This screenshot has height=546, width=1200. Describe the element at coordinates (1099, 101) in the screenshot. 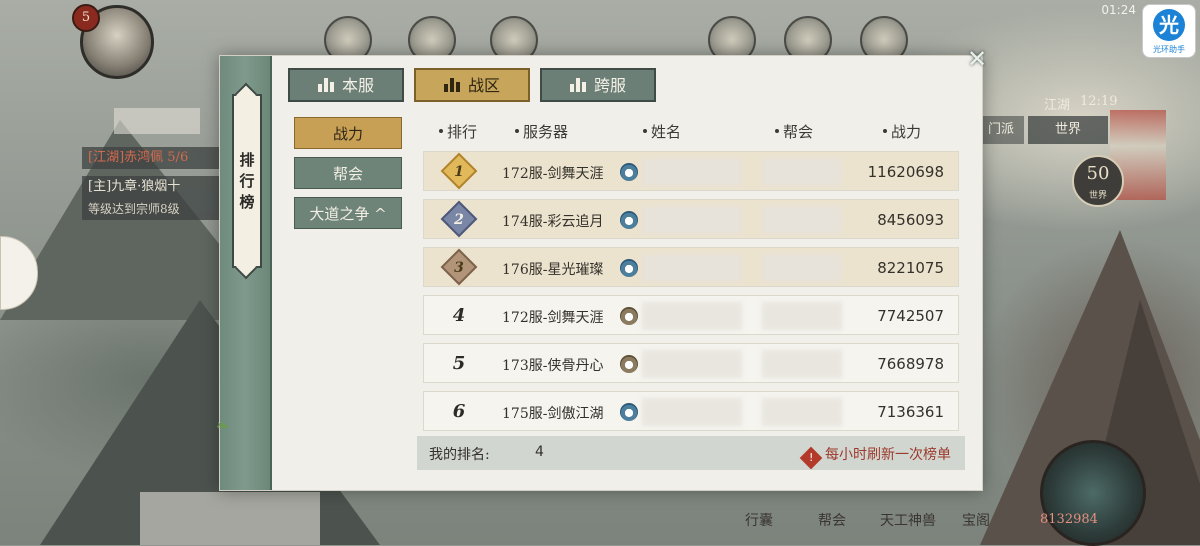

I see `map-time: 12:19` at that location.